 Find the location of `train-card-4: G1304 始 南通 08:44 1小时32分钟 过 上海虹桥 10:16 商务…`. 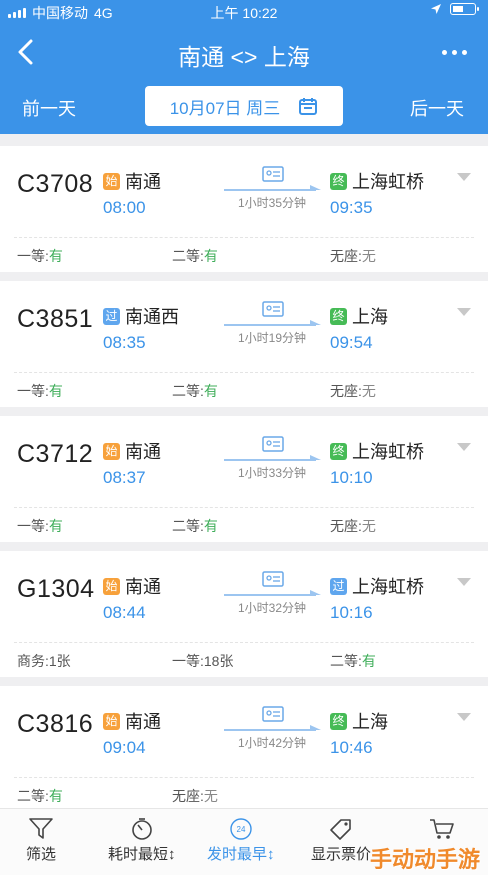

train-card-4: G1304 始 南通 08:44 1小时32分钟 过 上海虹桥 10:16 商务… is located at coordinates (244, 614).